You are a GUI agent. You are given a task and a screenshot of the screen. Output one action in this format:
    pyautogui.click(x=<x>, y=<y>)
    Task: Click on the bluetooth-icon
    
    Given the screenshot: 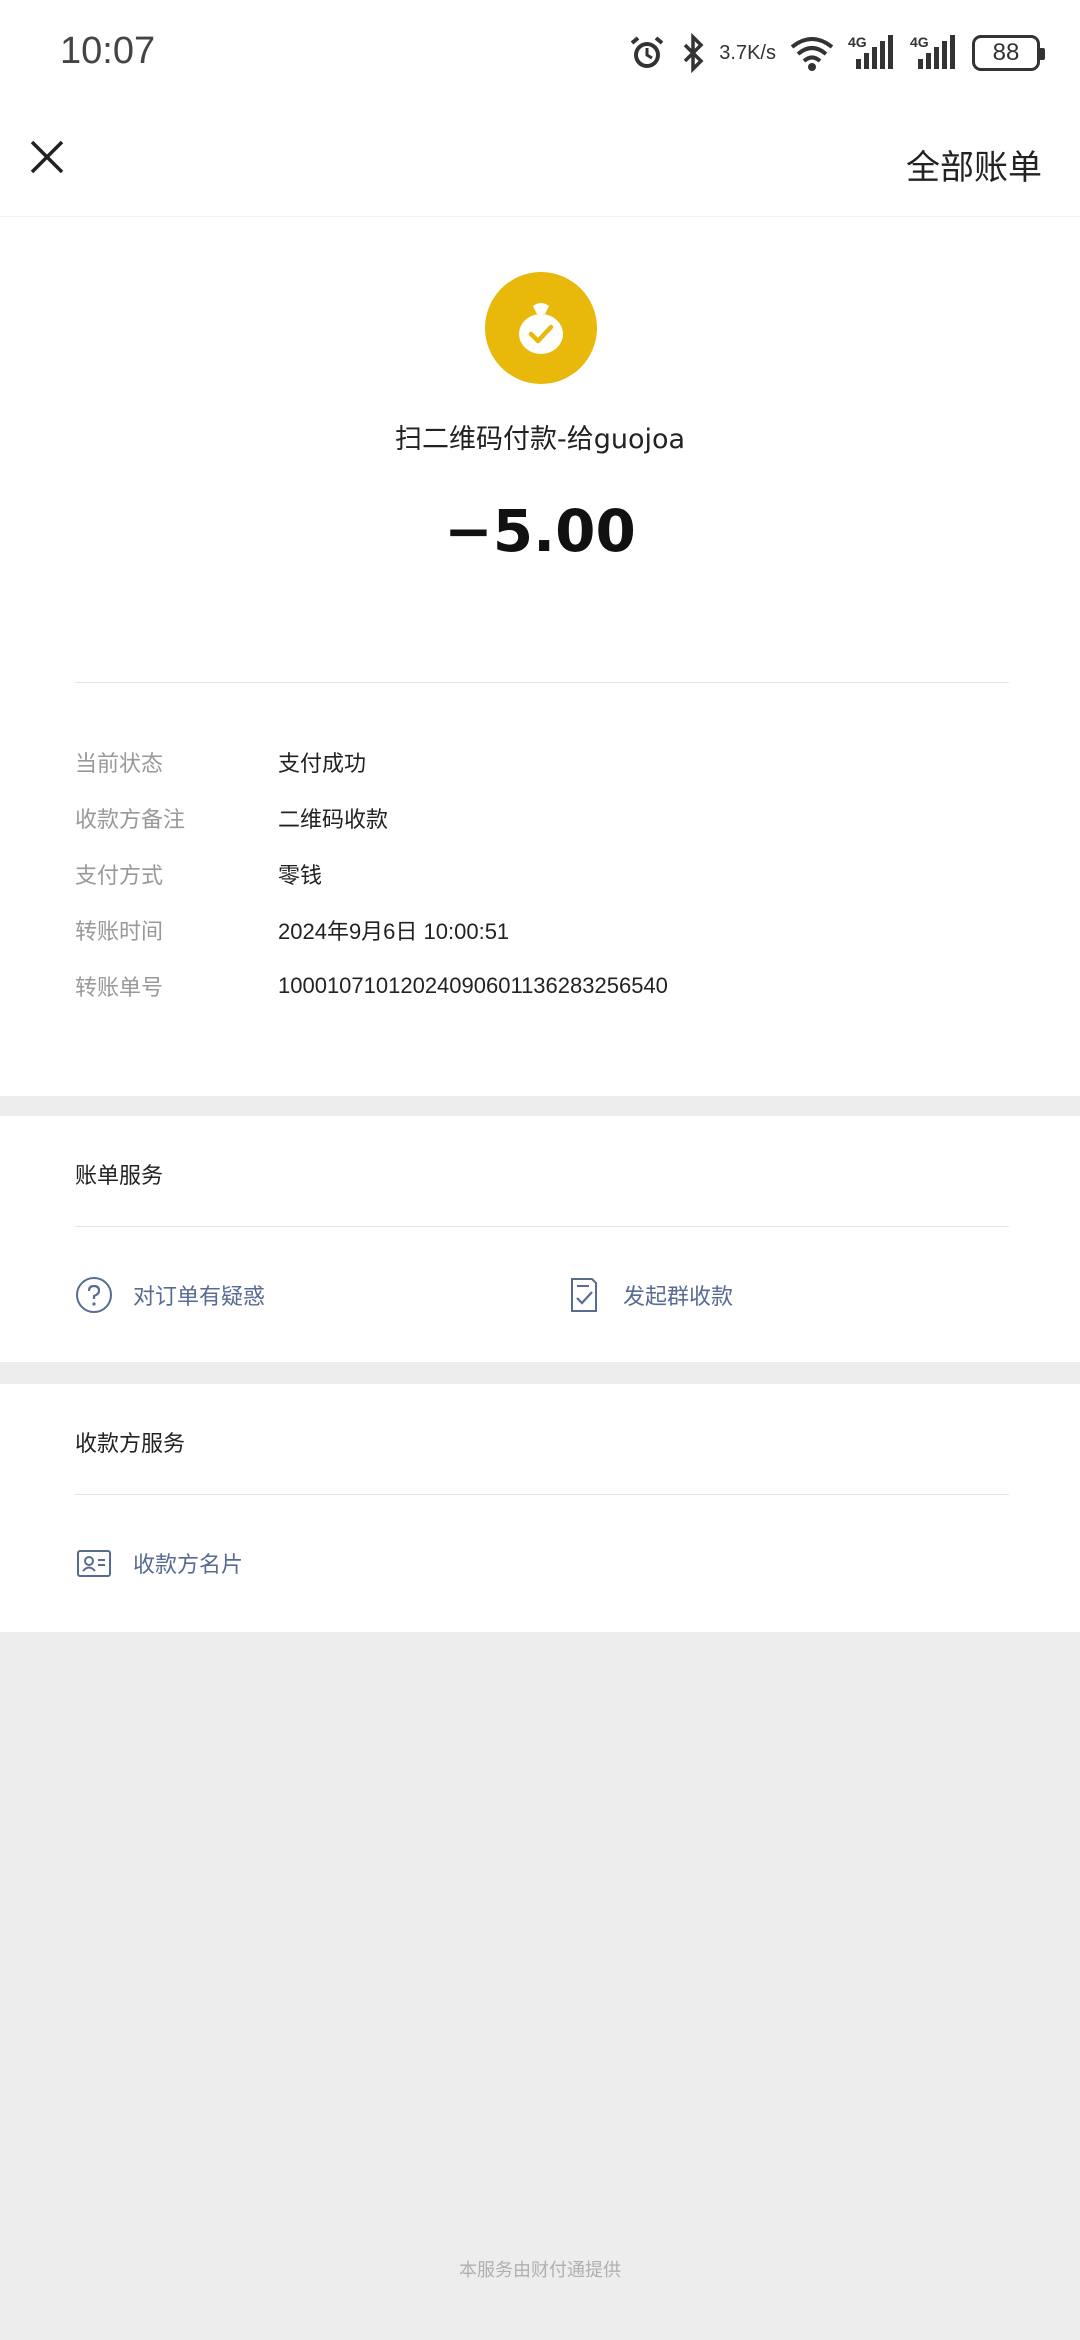 What is the action you would take?
    pyautogui.click(x=693, y=53)
    